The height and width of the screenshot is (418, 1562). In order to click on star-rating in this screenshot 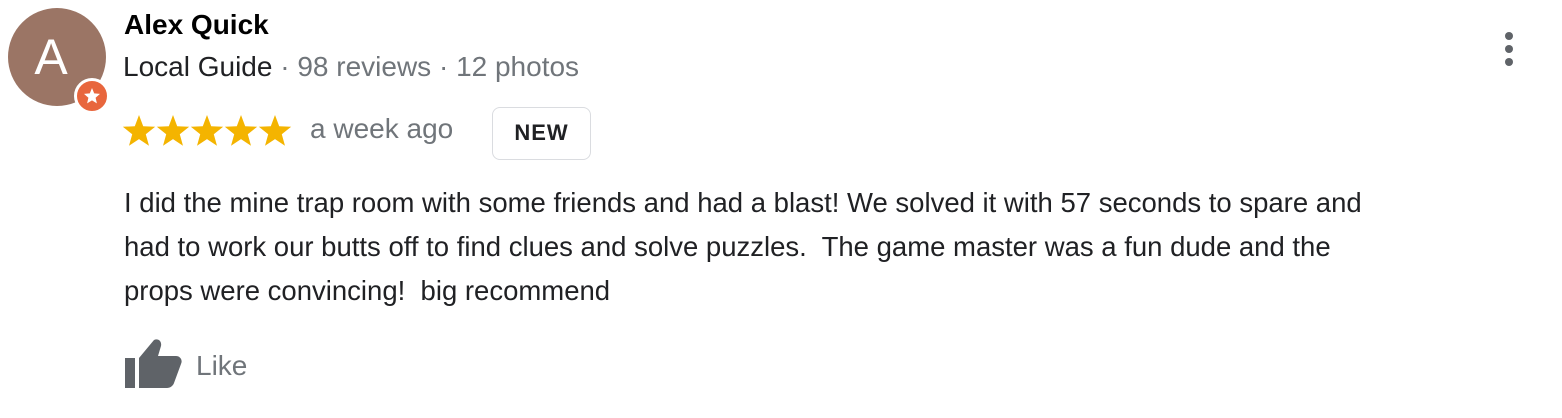, I will do `click(207, 130)`.